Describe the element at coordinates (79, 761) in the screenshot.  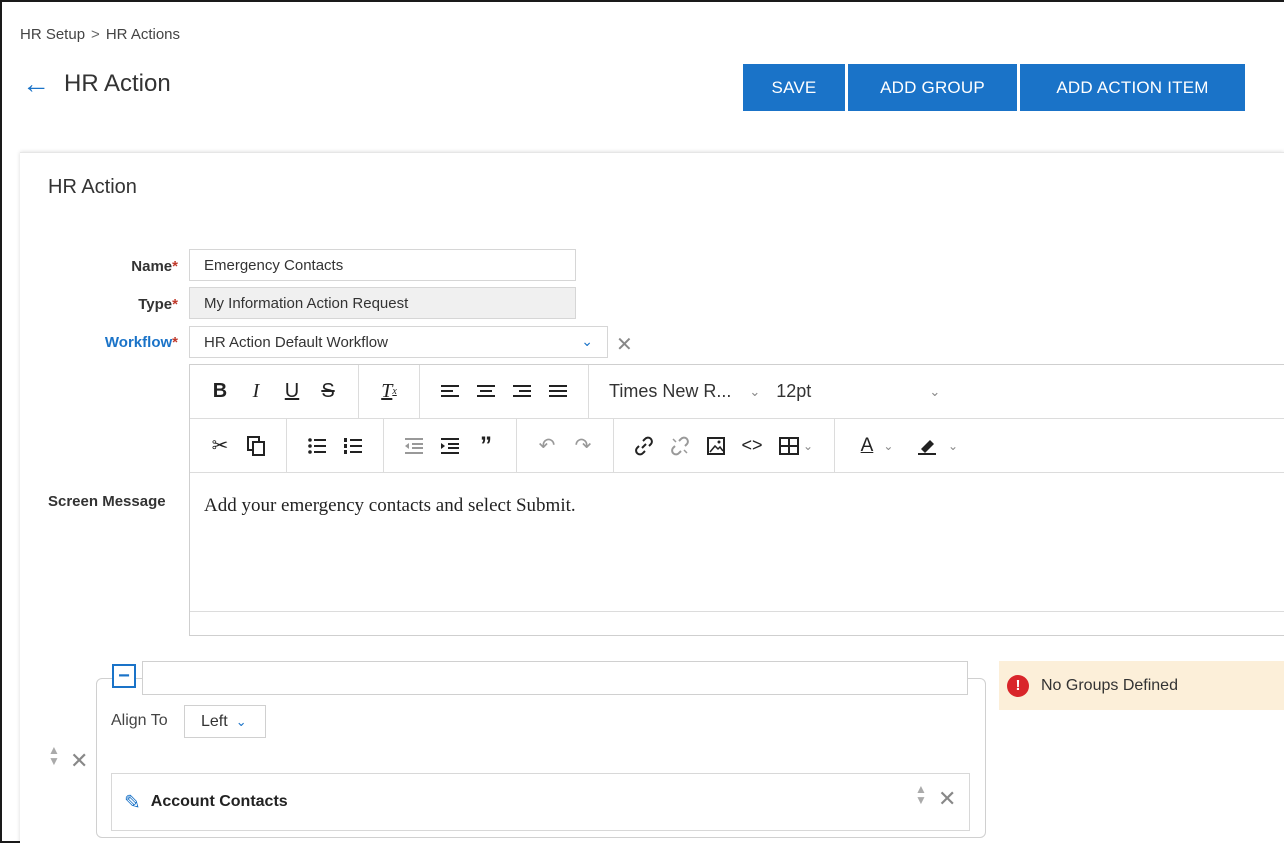
I see `remove-group-icon: ✕` at that location.